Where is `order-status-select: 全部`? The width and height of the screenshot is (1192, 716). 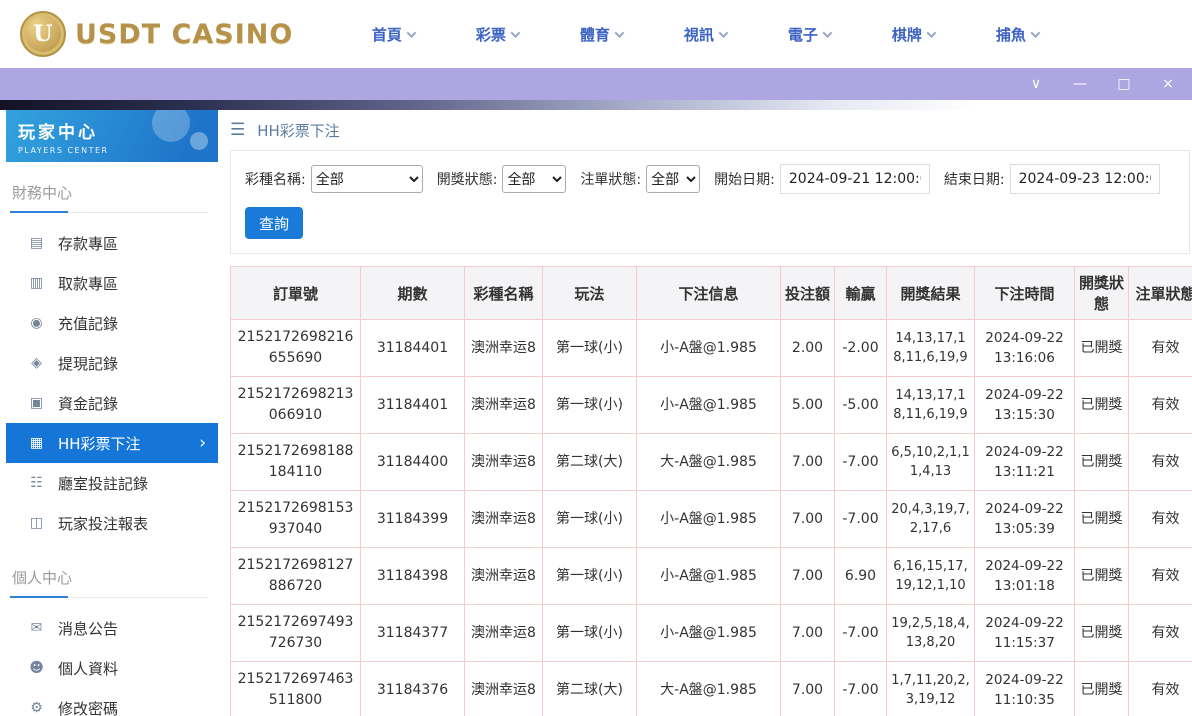 order-status-select: 全部 is located at coordinates (673, 179).